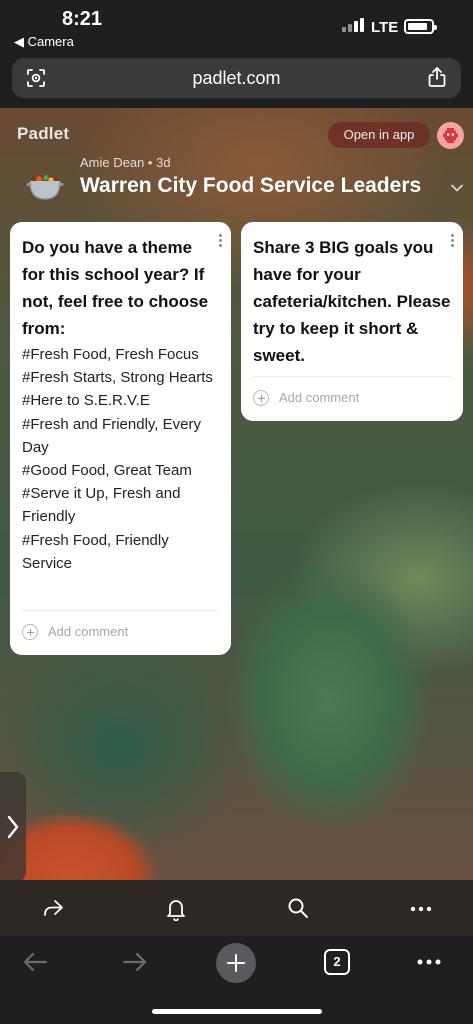 This screenshot has height=1024, width=473. Describe the element at coordinates (437, 77) in the screenshot. I see `share-icon` at that location.